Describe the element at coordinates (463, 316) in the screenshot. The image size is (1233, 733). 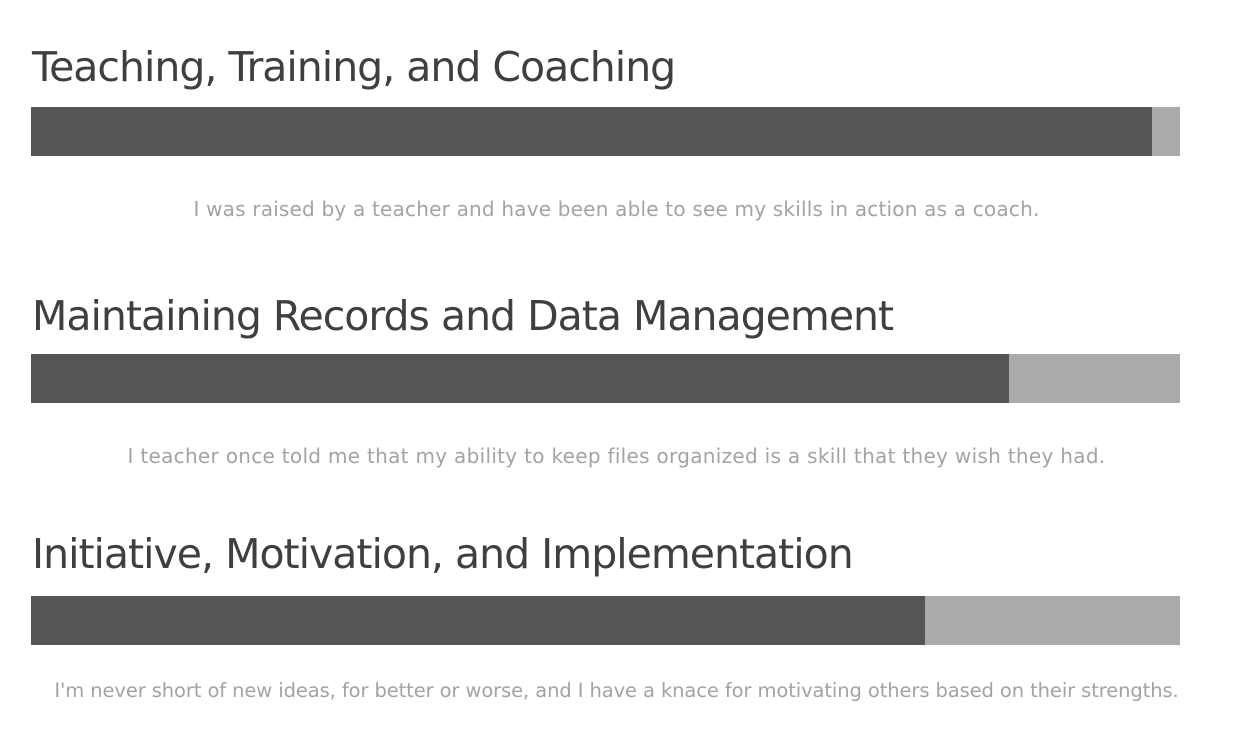
I see `skill-title: Maintaining Records and Data Management` at that location.